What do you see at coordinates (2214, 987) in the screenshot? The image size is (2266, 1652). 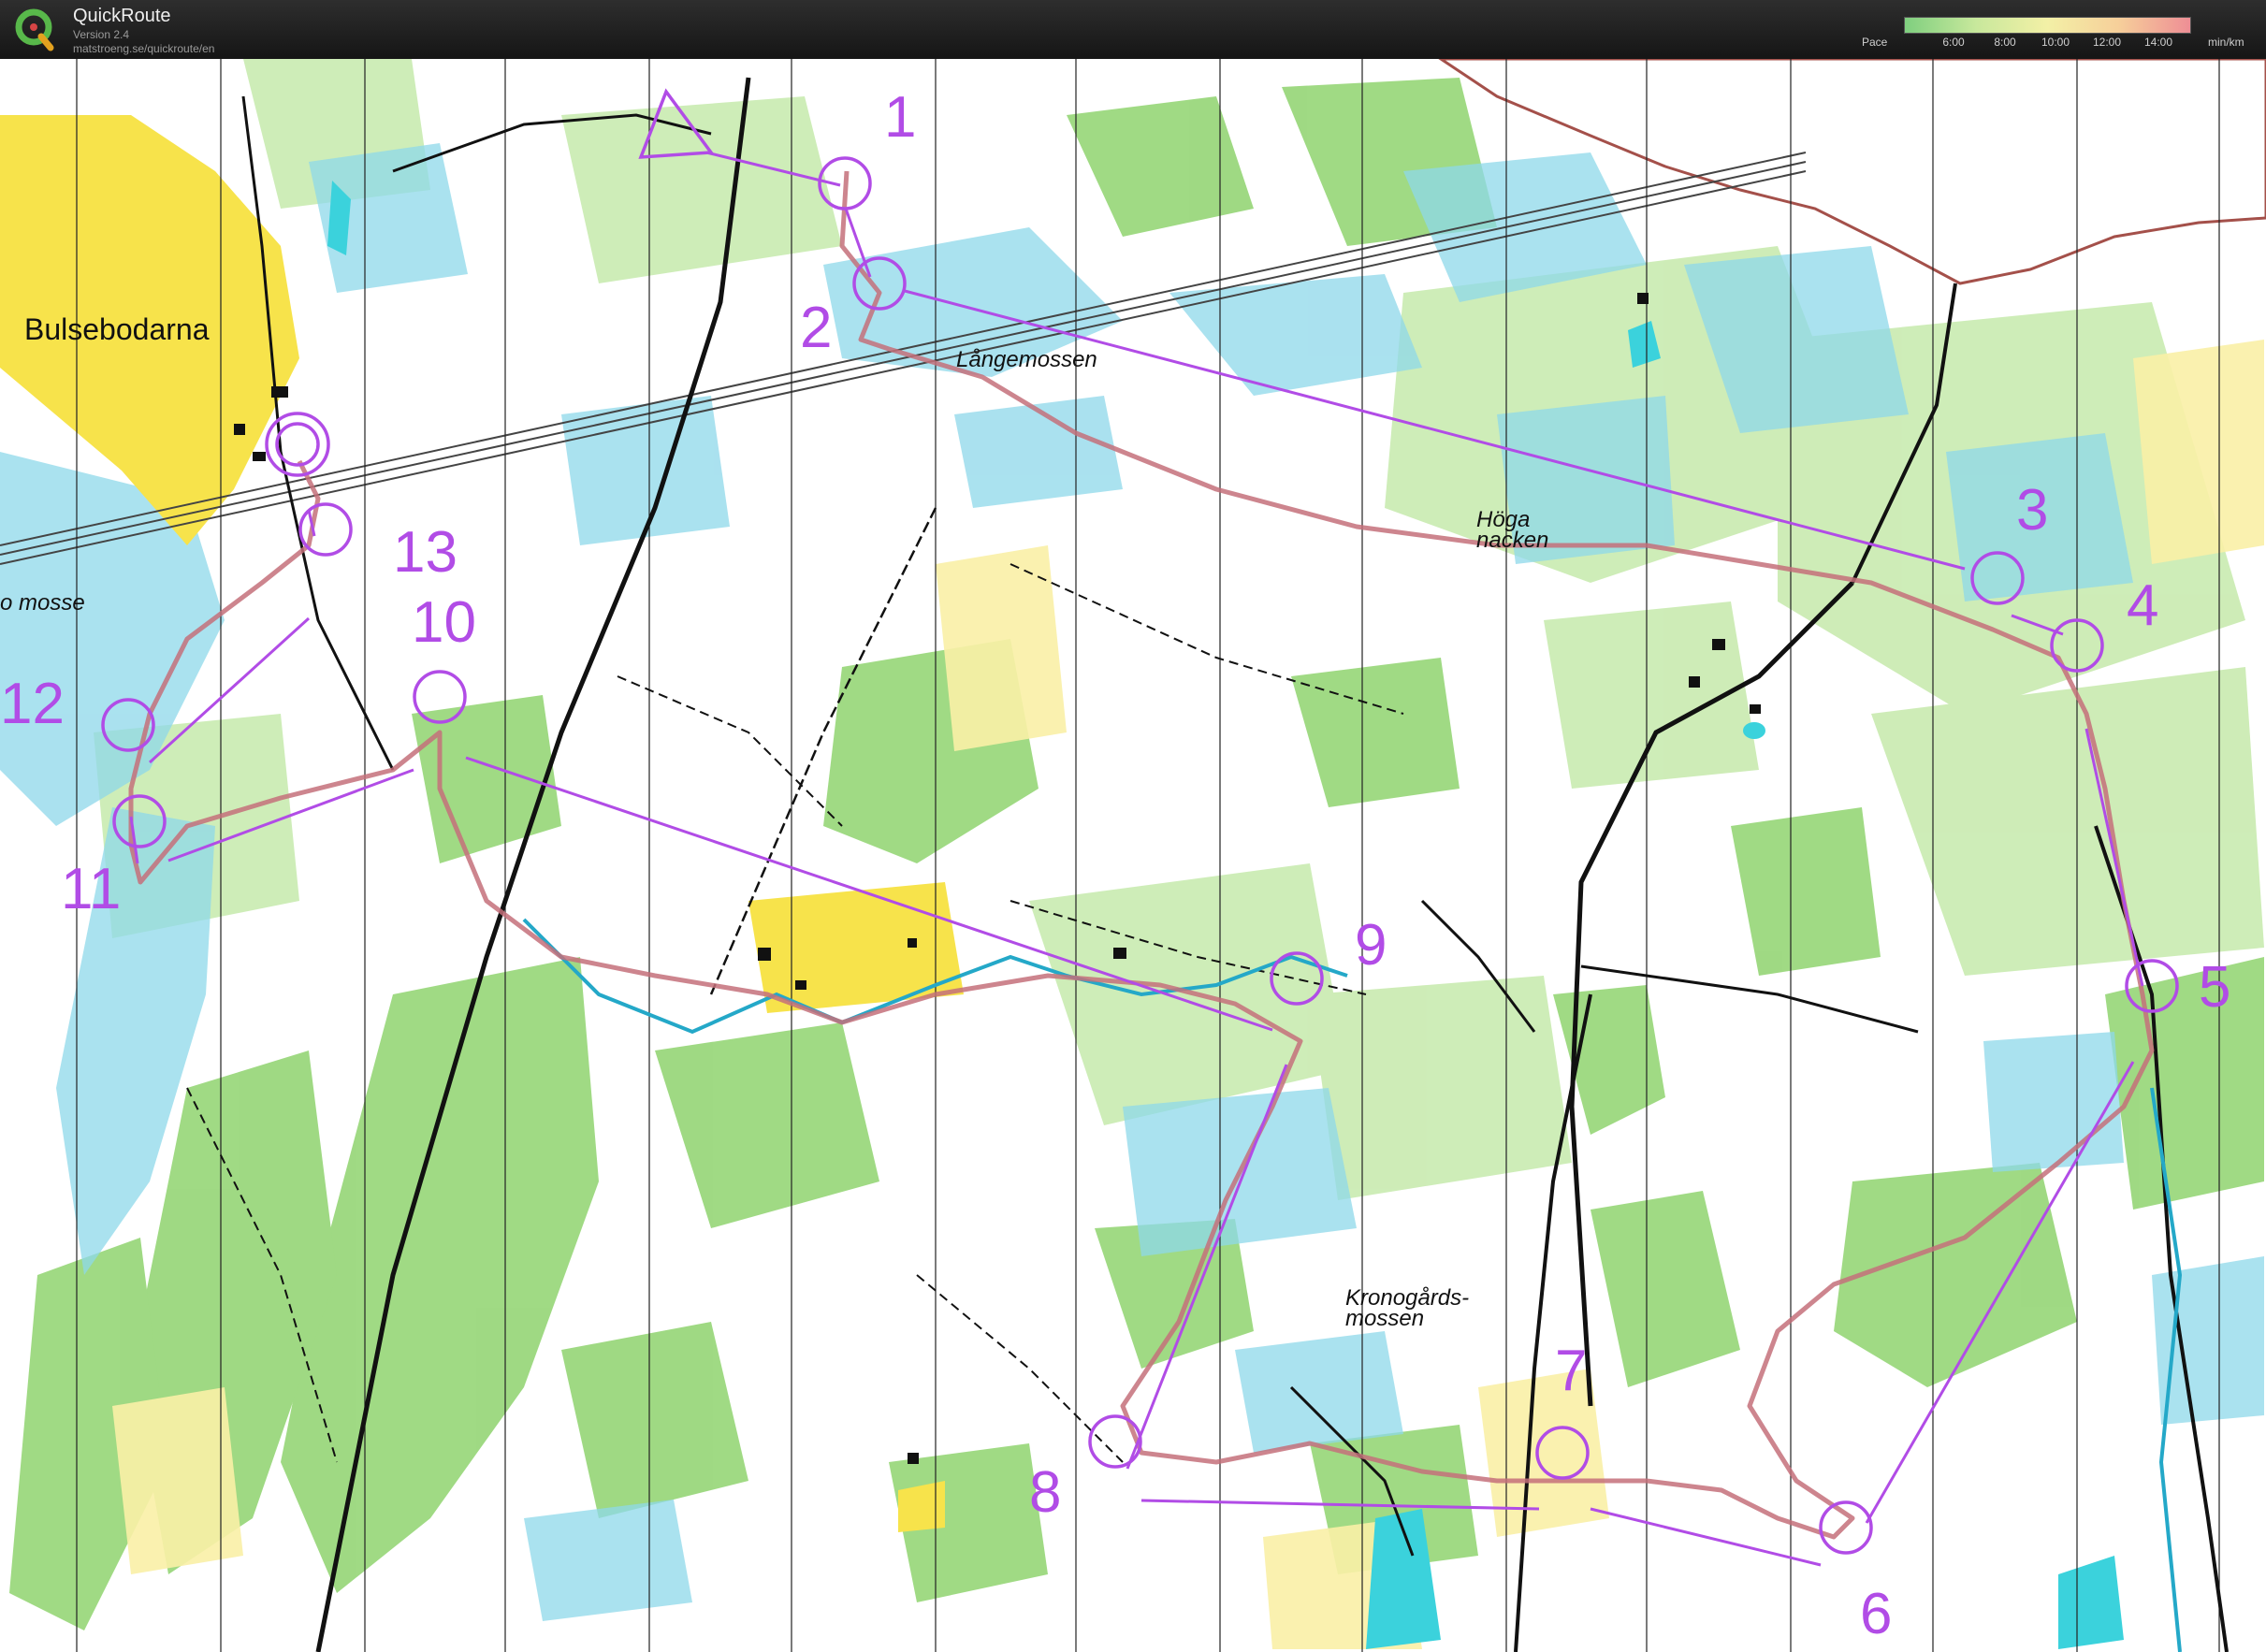 I see `control-number: 5` at bounding box center [2214, 987].